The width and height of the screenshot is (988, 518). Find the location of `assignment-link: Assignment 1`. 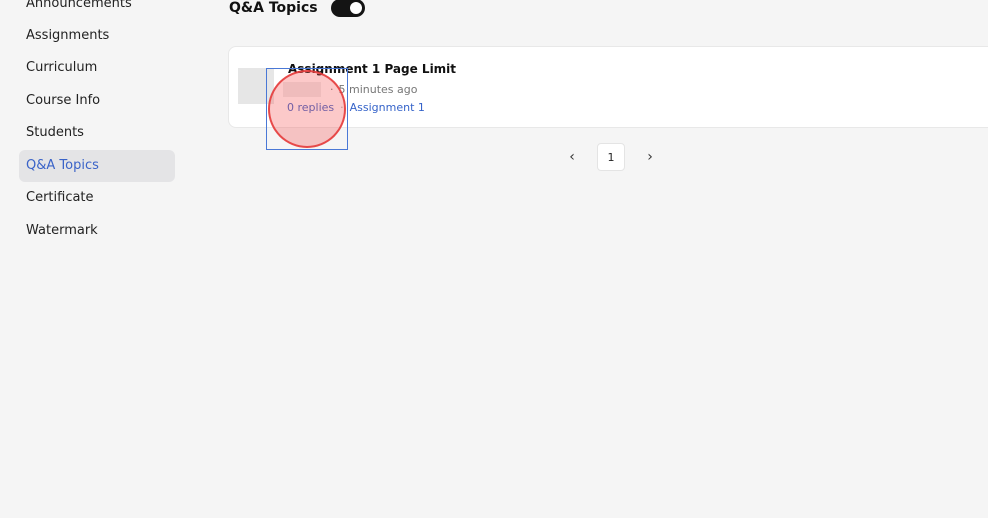

assignment-link: Assignment 1 is located at coordinates (387, 107).